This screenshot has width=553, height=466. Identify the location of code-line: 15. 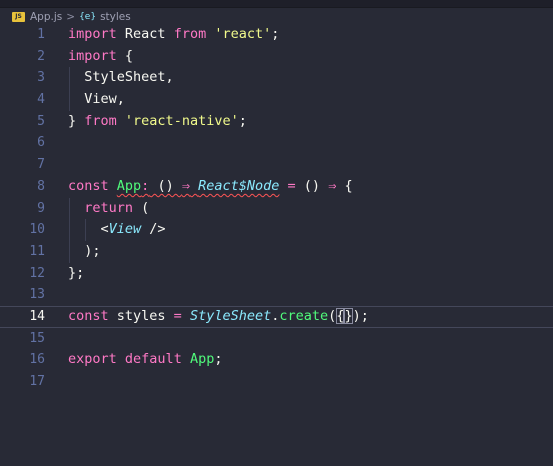
(276, 339).